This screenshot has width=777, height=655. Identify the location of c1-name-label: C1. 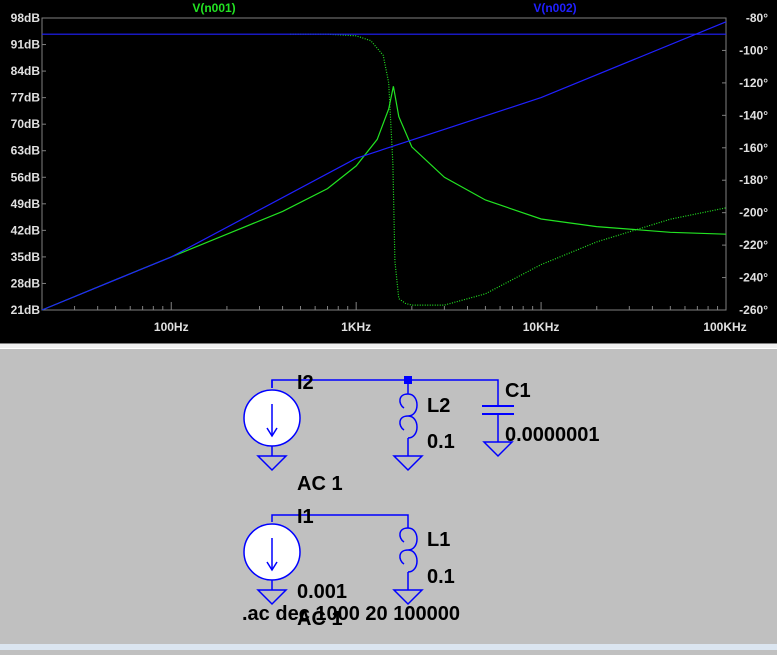
(518, 391).